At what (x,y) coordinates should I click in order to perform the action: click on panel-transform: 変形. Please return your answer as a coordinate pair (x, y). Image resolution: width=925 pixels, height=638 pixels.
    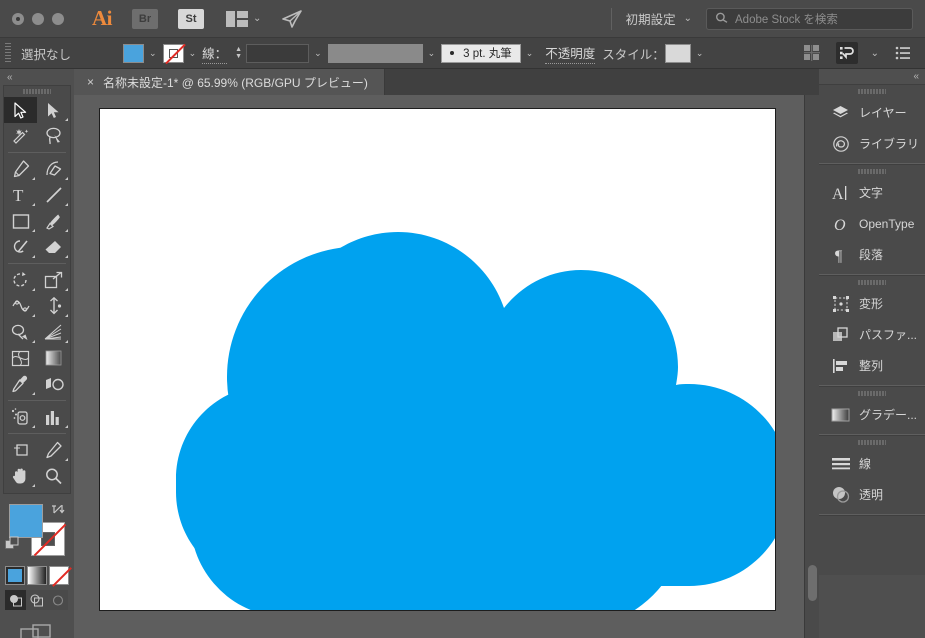
    Looking at the image, I should click on (872, 303).